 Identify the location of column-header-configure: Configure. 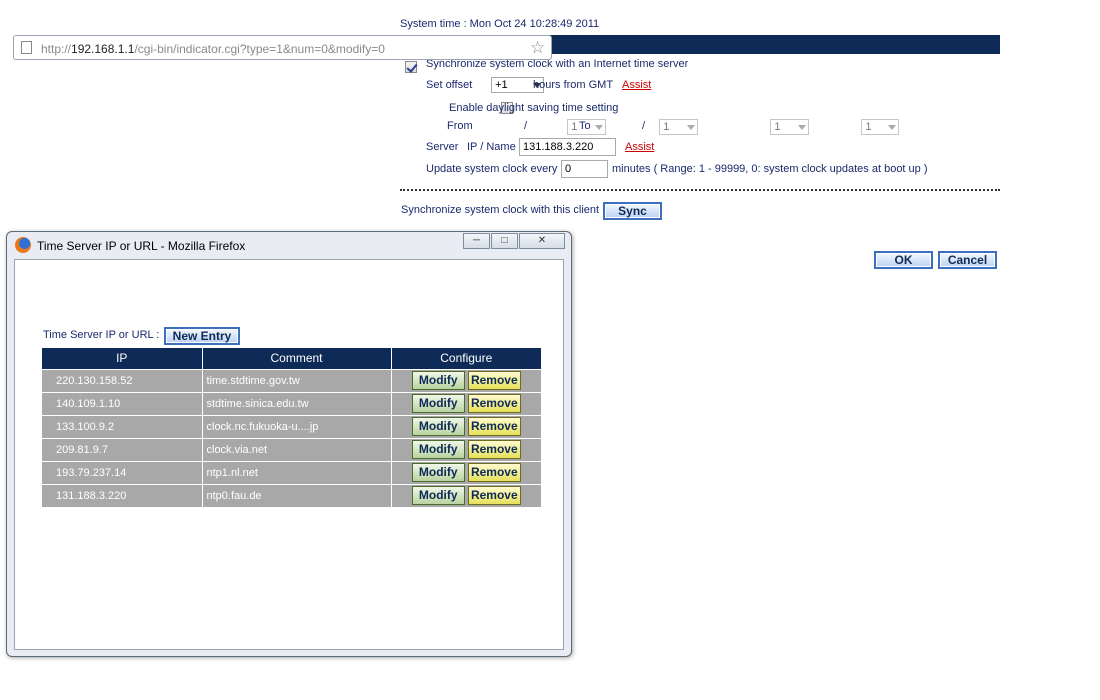
(466, 358).